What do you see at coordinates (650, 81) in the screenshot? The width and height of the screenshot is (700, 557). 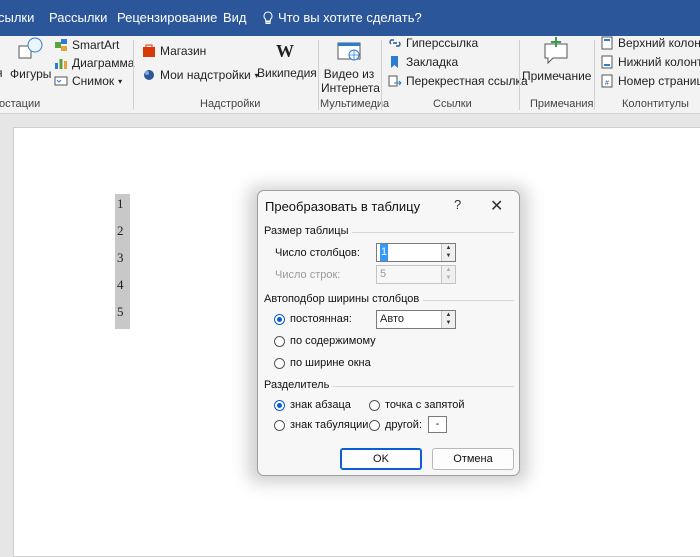 I see `page-number-button: # Номер страниц` at bounding box center [650, 81].